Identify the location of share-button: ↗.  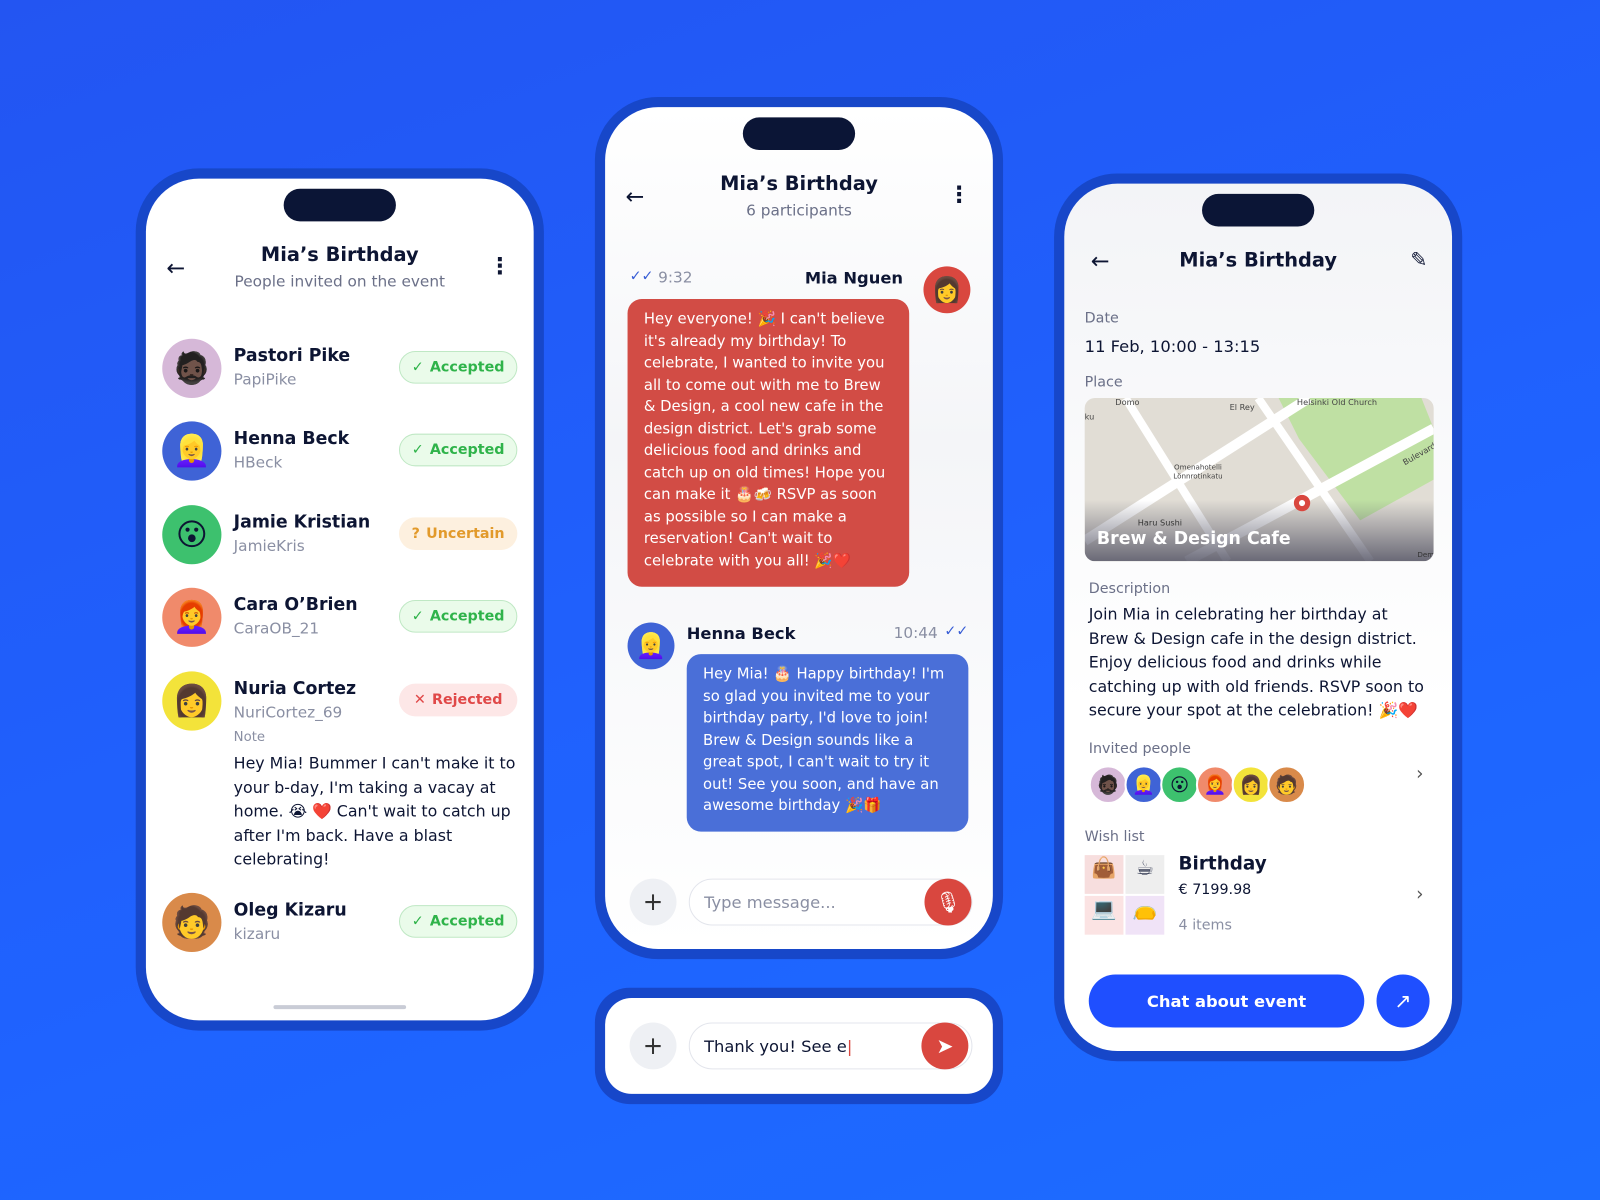
(1403, 1001).